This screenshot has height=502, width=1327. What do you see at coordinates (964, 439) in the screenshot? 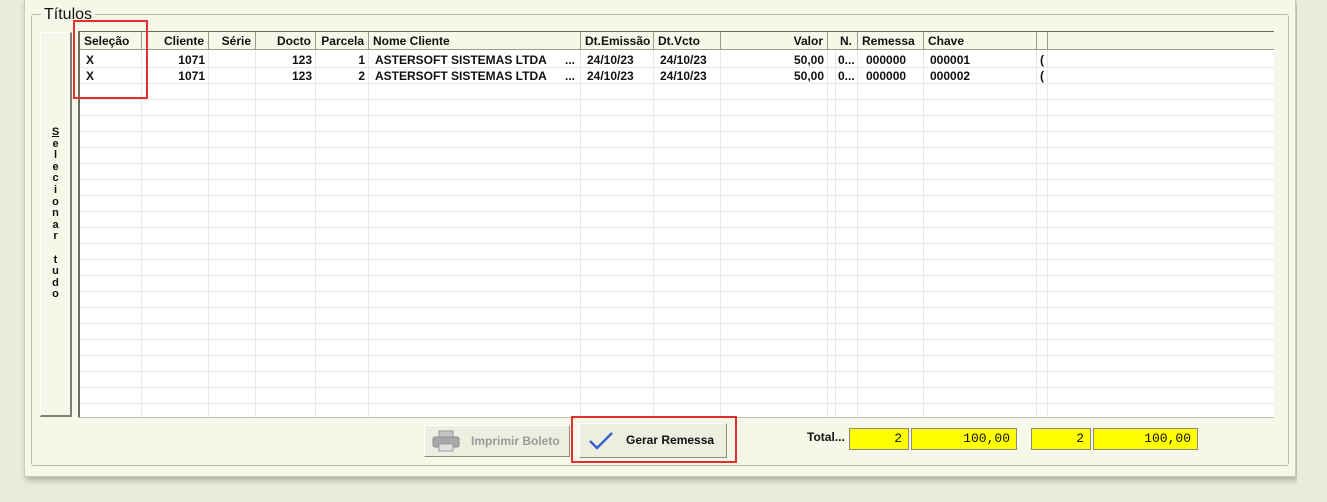
I see `total-value-field-1: 100,00` at bounding box center [964, 439].